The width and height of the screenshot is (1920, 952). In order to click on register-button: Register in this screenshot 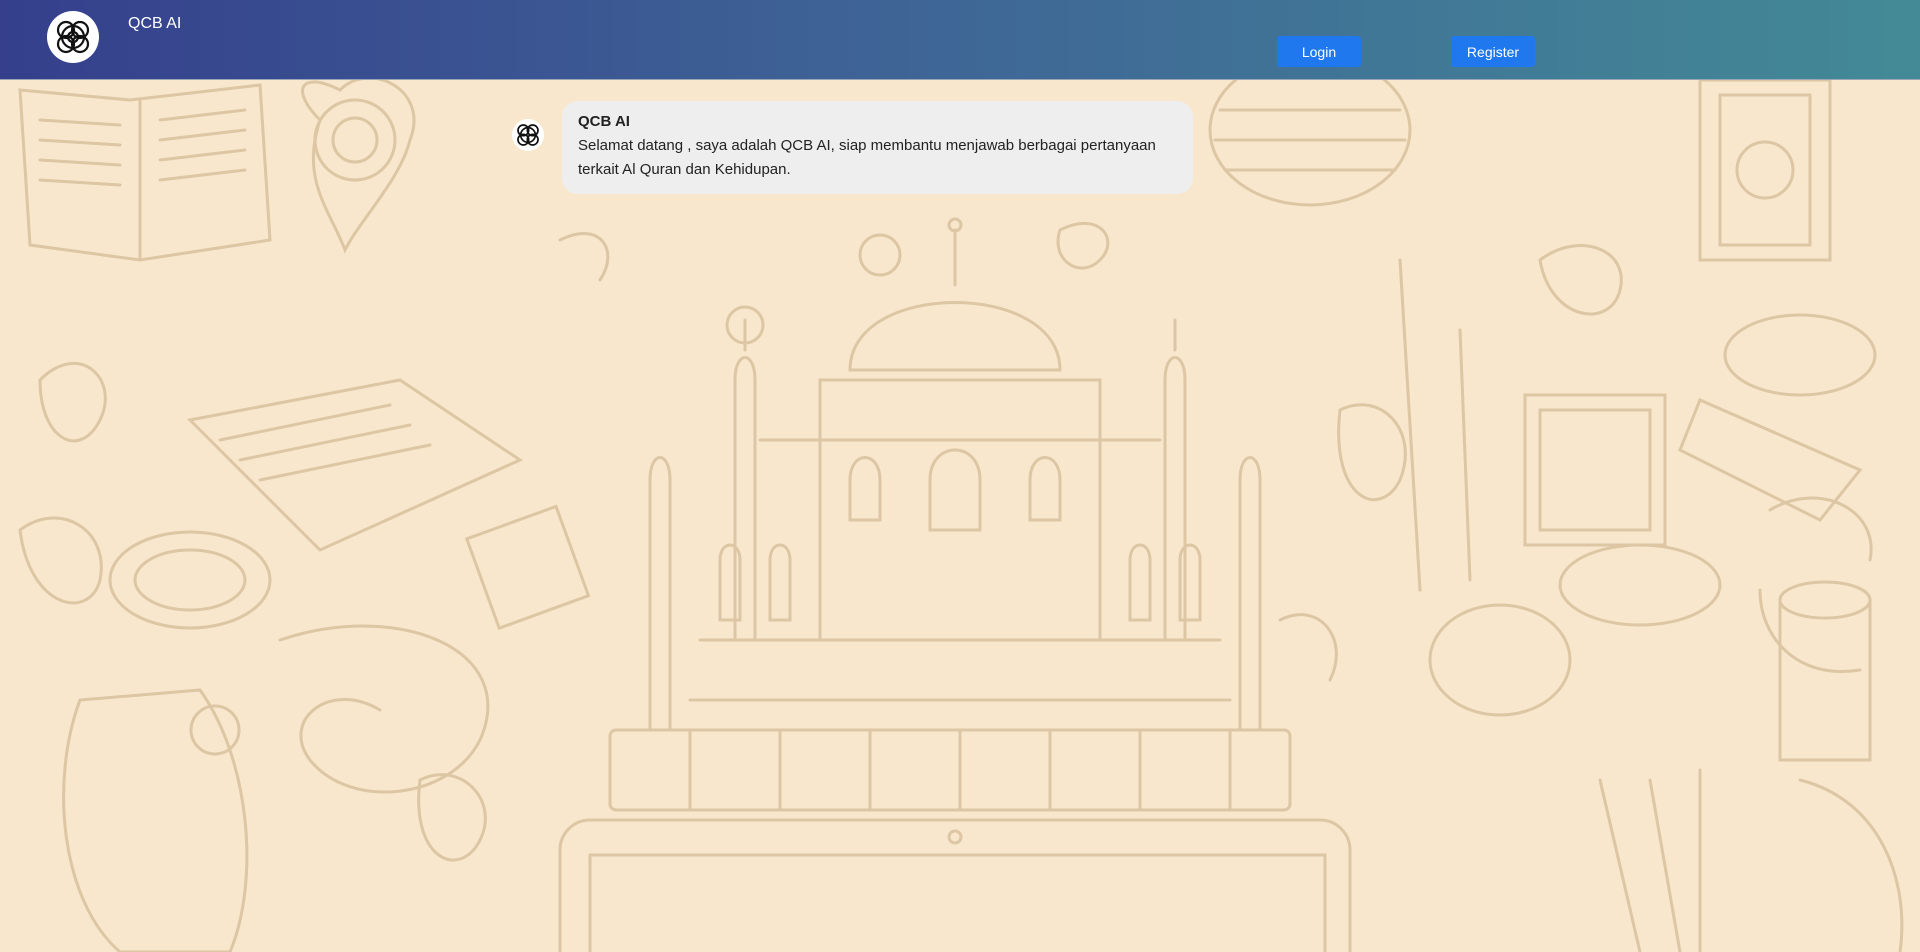, I will do `click(1493, 51)`.